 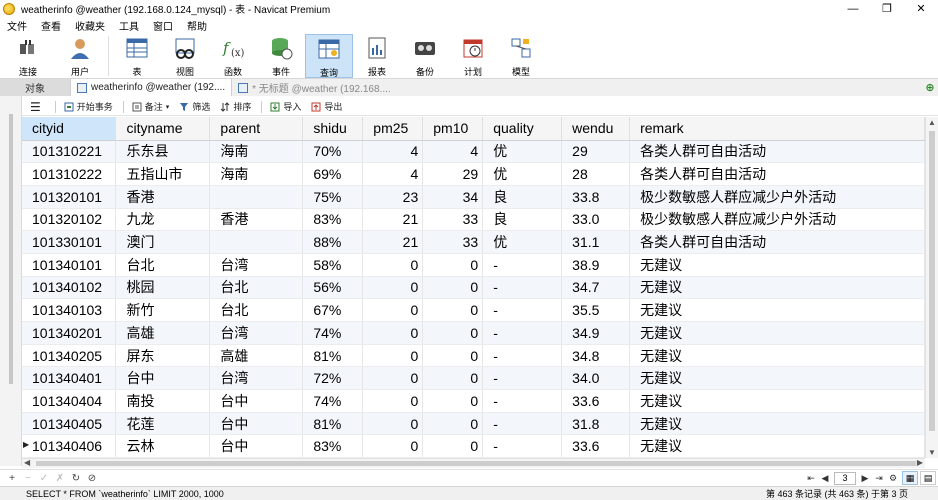 What do you see at coordinates (932, 281) in the screenshot?
I see `vertical-scroll-thumb` at bounding box center [932, 281].